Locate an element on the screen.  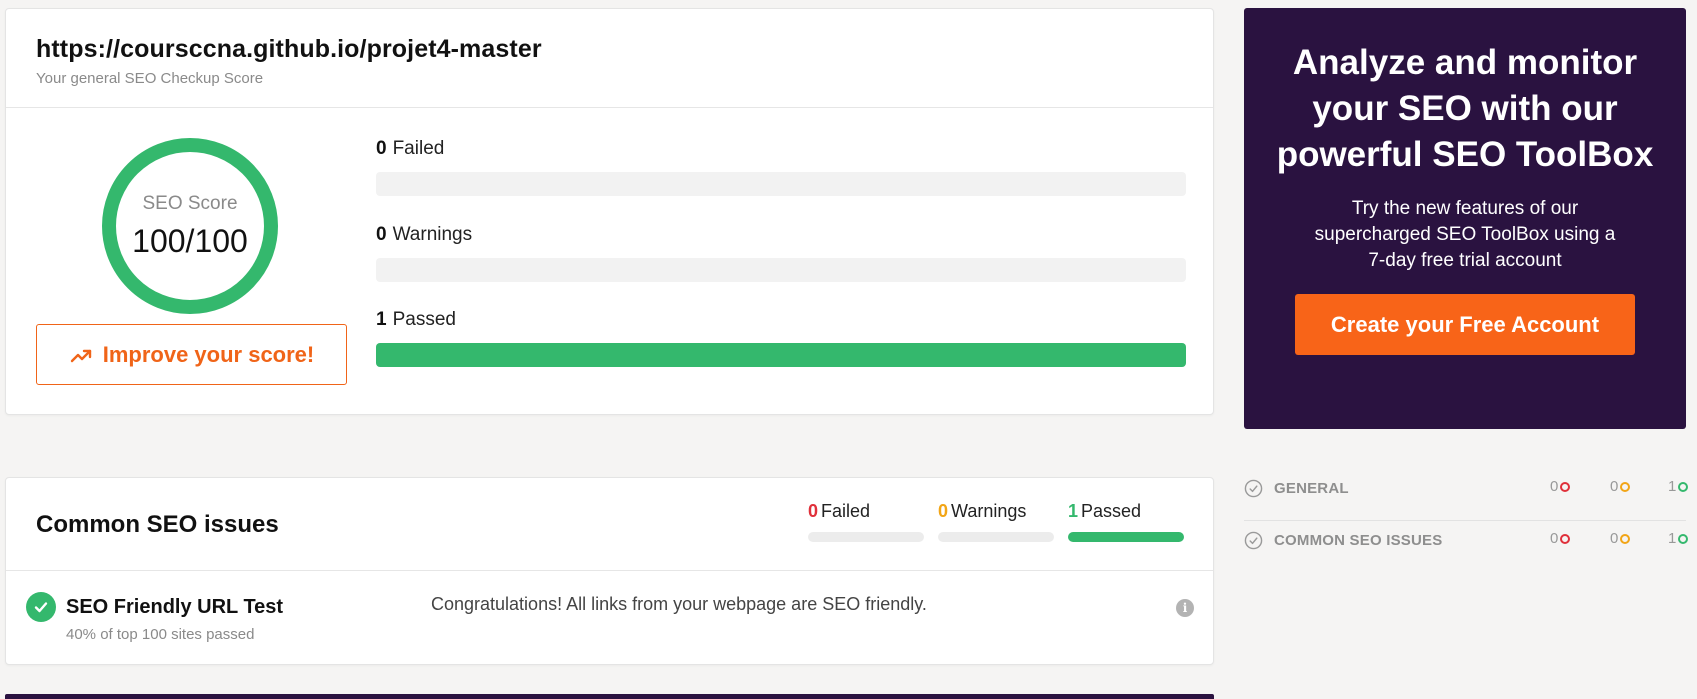
issues-passed-count: 1 is located at coordinates (1073, 511).